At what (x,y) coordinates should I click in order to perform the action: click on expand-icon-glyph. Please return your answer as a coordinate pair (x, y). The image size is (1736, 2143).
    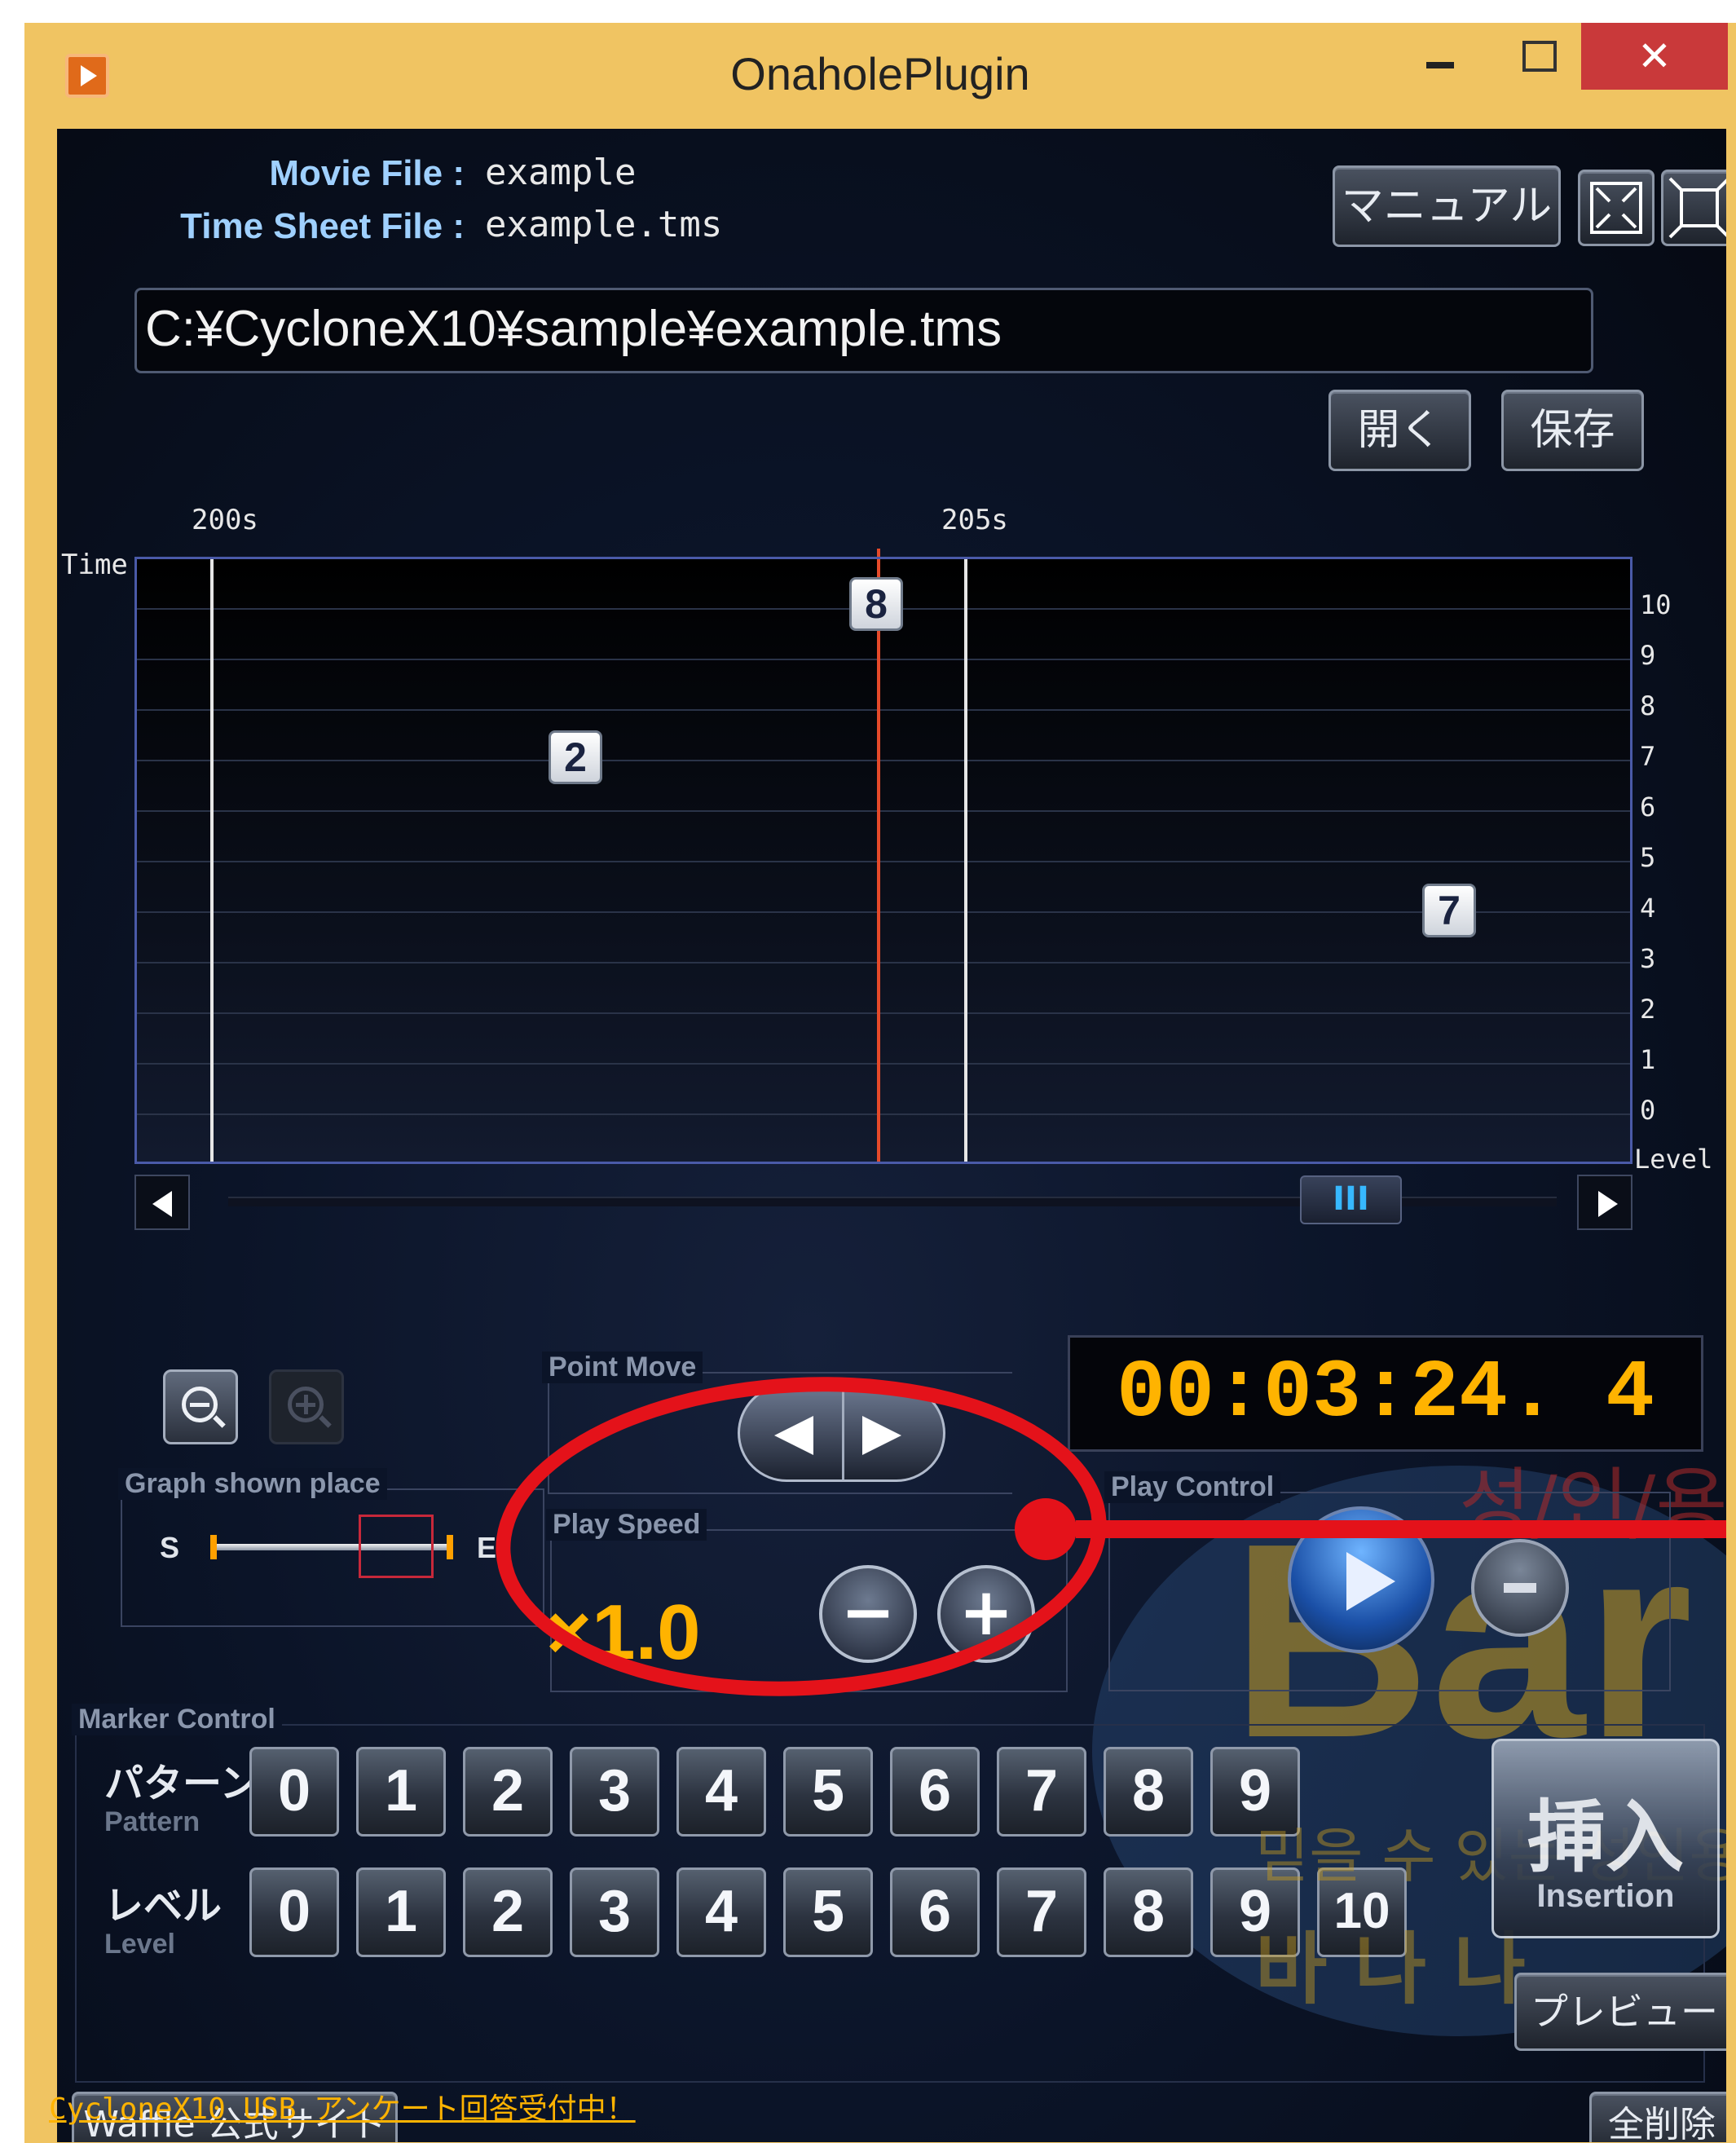
    Looking at the image, I should click on (1616, 208).